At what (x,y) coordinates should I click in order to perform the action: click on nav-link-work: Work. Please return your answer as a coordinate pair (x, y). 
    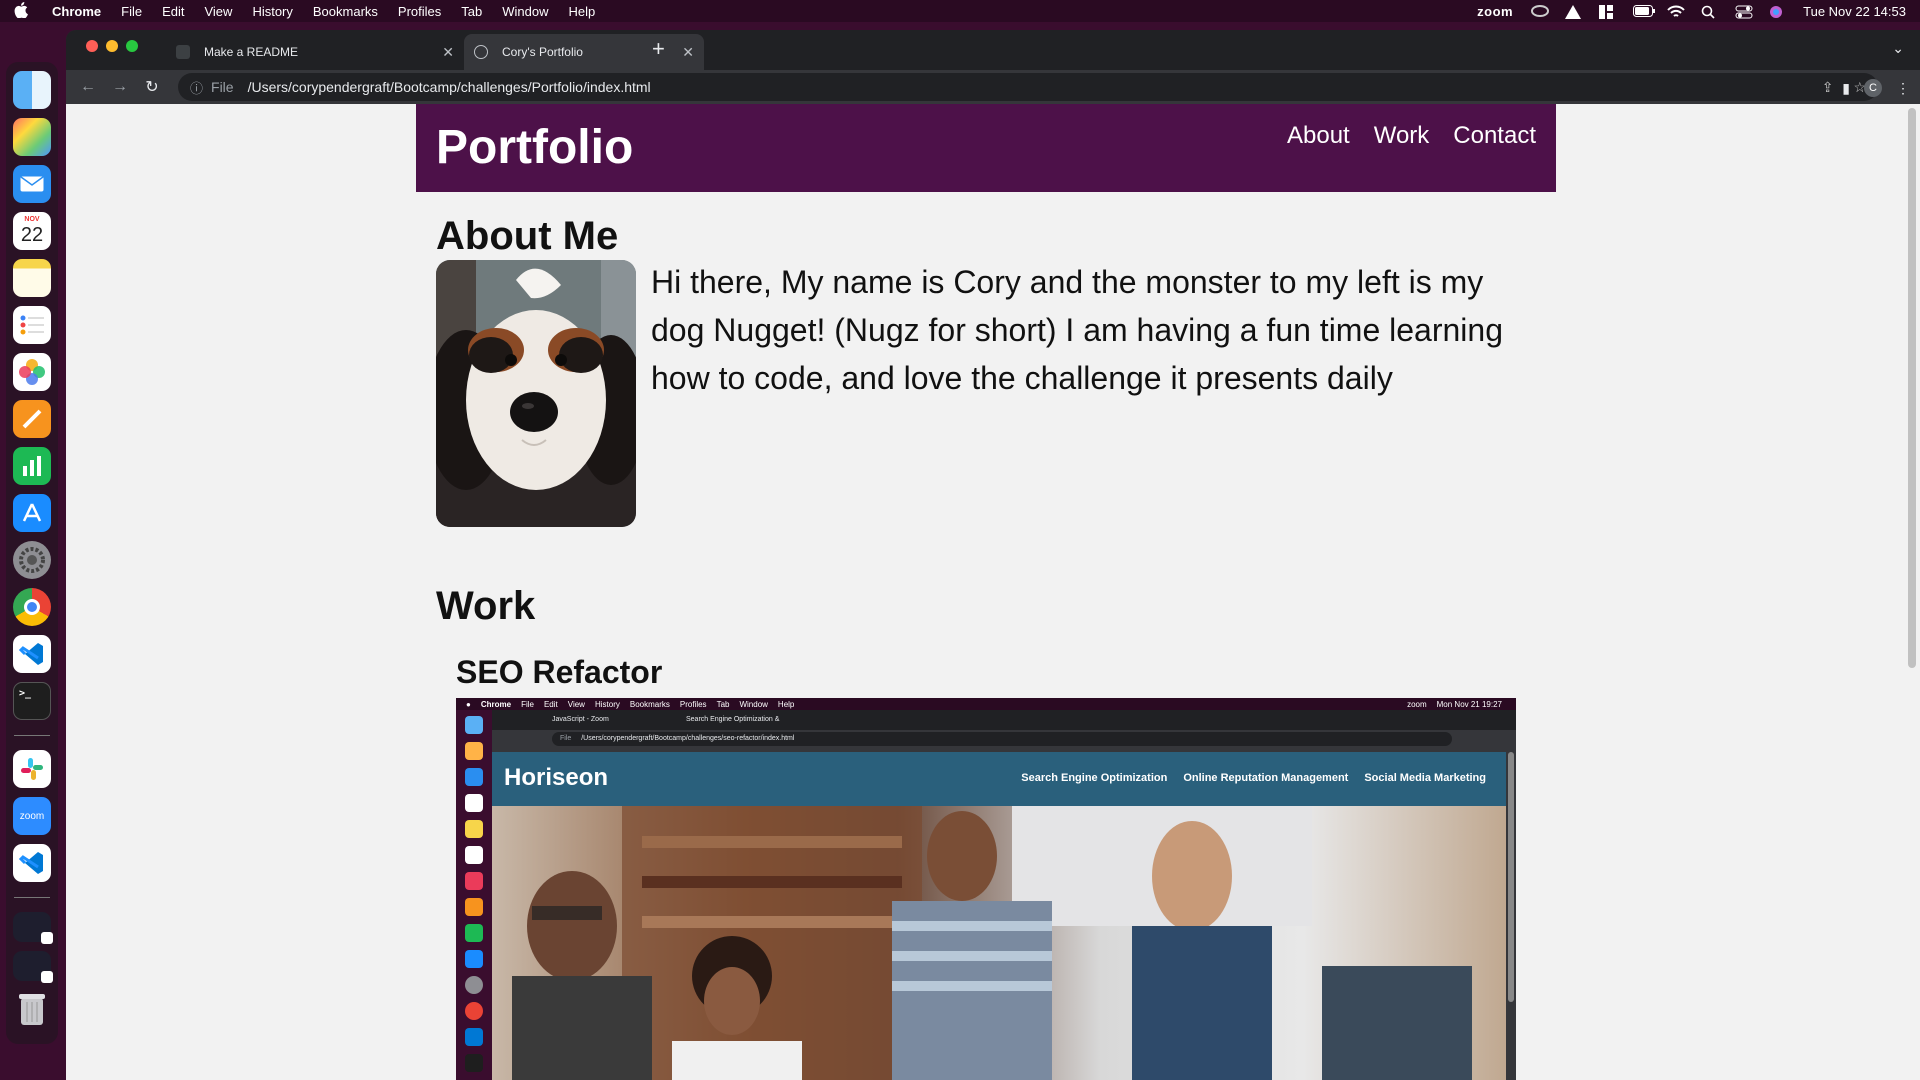
    Looking at the image, I should click on (1402, 136).